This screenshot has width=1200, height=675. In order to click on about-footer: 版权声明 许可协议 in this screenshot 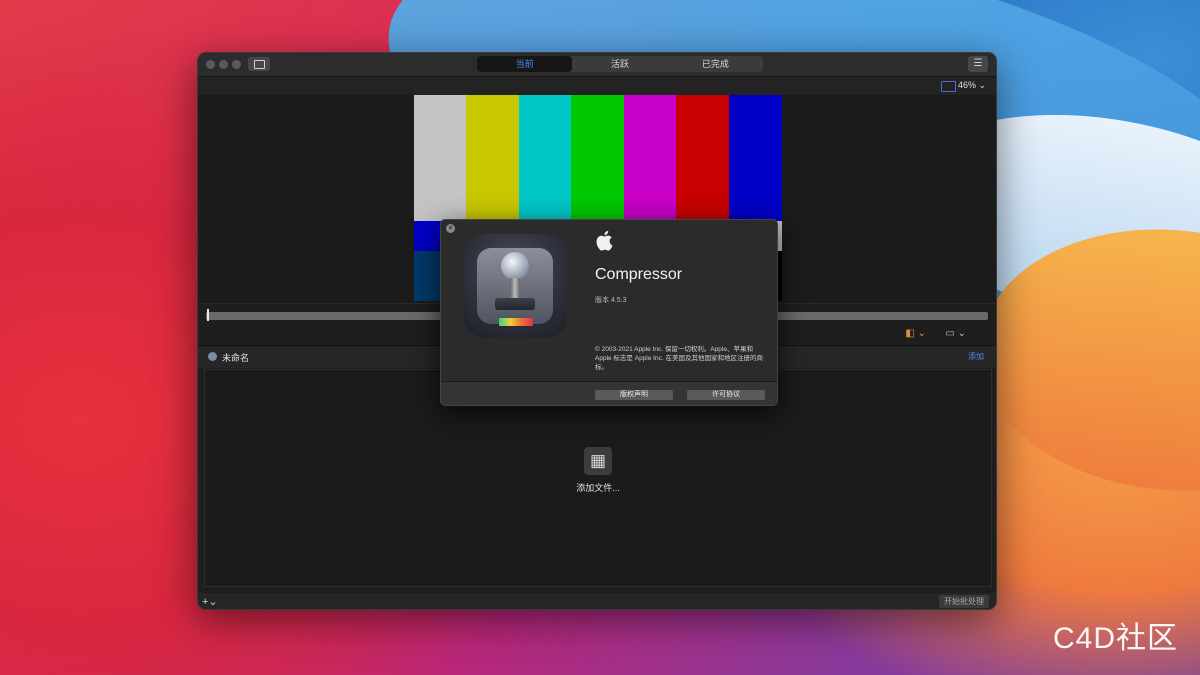, I will do `click(609, 393)`.